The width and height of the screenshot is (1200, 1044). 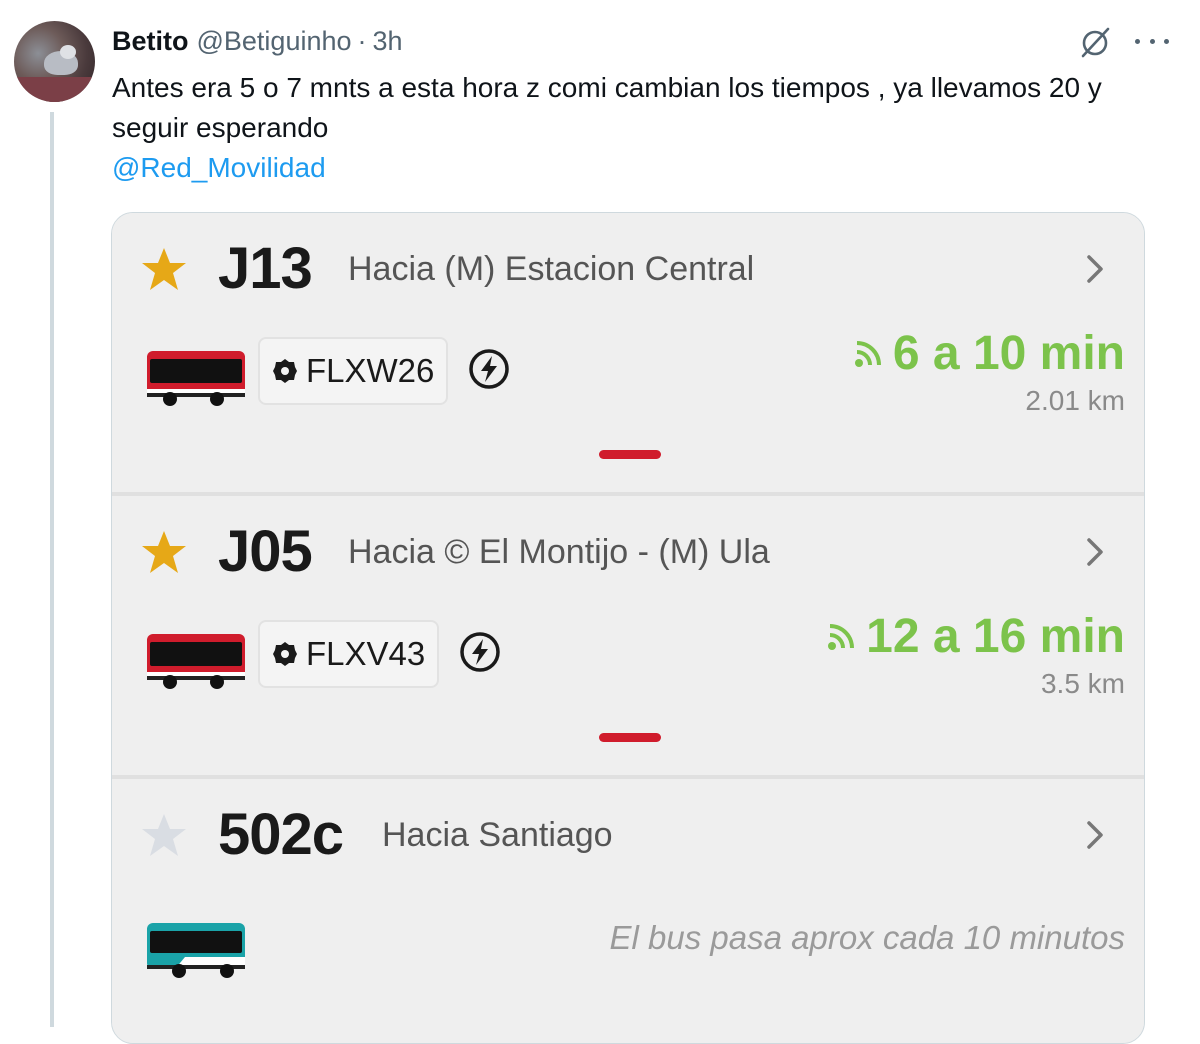 What do you see at coordinates (497, 835) in the screenshot?
I see `route-destination: Hacia Santiago` at bounding box center [497, 835].